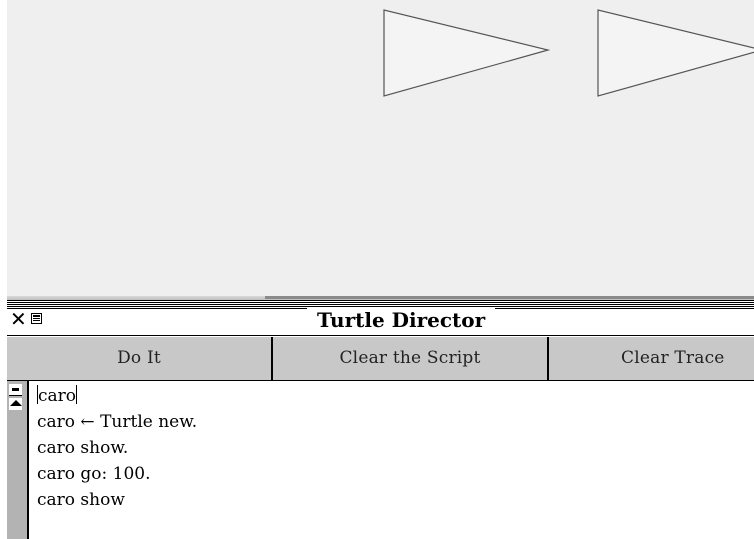 This screenshot has width=754, height=539. Describe the element at coordinates (18, 319) in the screenshot. I see `close-icon: ✕` at that location.